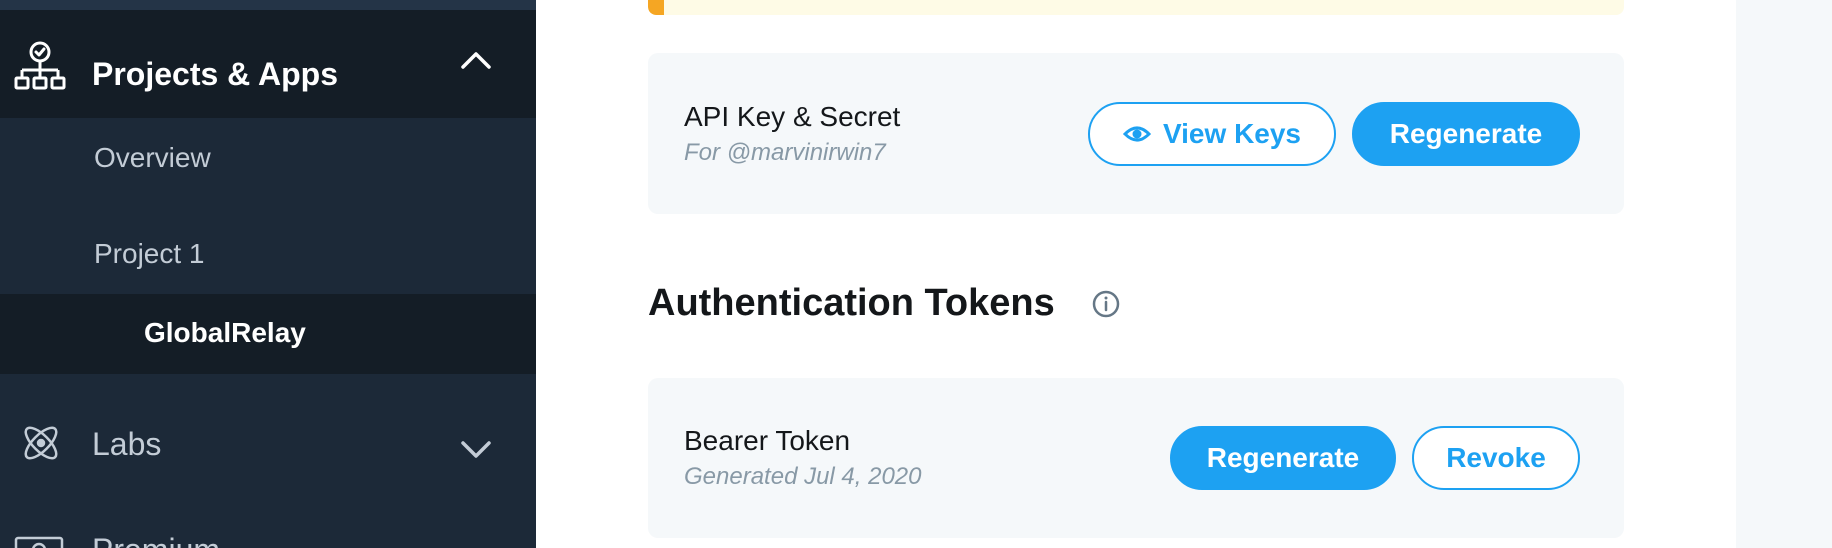 Image resolution: width=1832 pixels, height=548 pixels. What do you see at coordinates (39, 542) in the screenshot?
I see `premium-icon` at bounding box center [39, 542].